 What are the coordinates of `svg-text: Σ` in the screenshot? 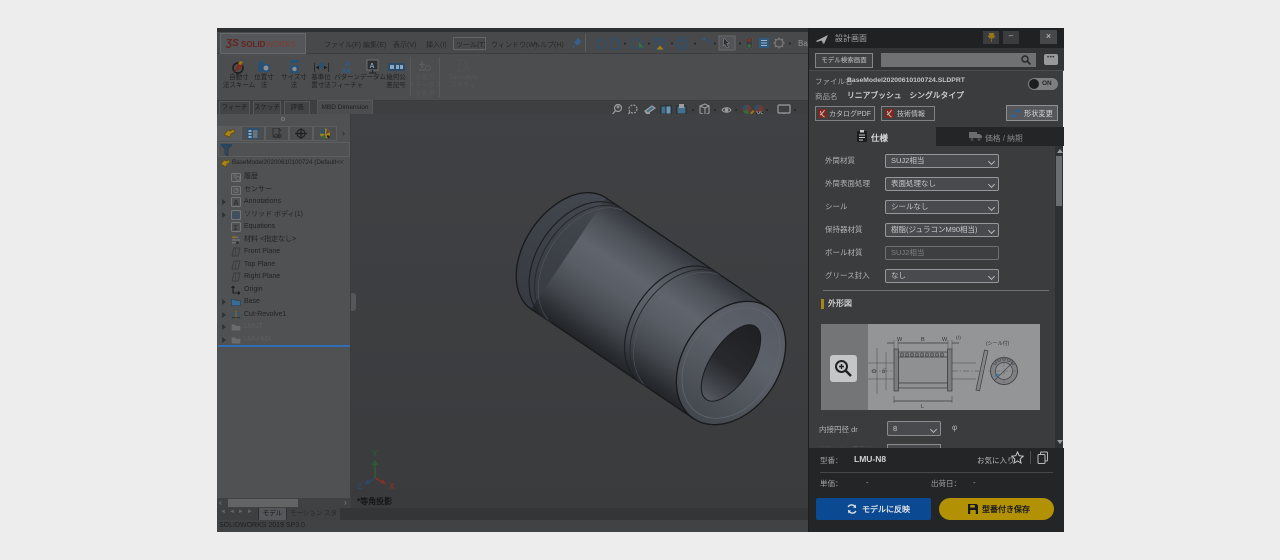 It's located at (236, 227).